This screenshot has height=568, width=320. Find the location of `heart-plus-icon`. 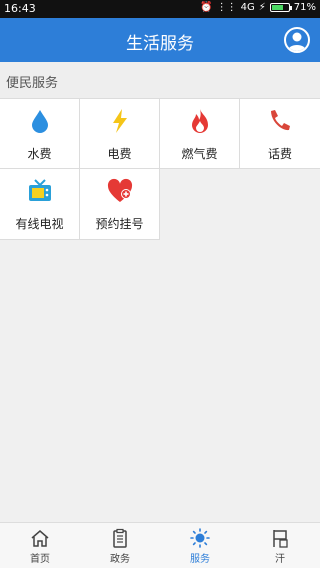

heart-plus-icon is located at coordinates (120, 190).